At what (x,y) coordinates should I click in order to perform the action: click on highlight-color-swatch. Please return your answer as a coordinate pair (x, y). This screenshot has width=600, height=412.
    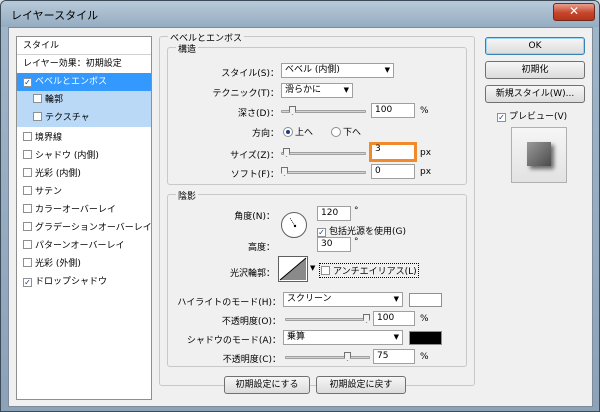
    Looking at the image, I should click on (425, 300).